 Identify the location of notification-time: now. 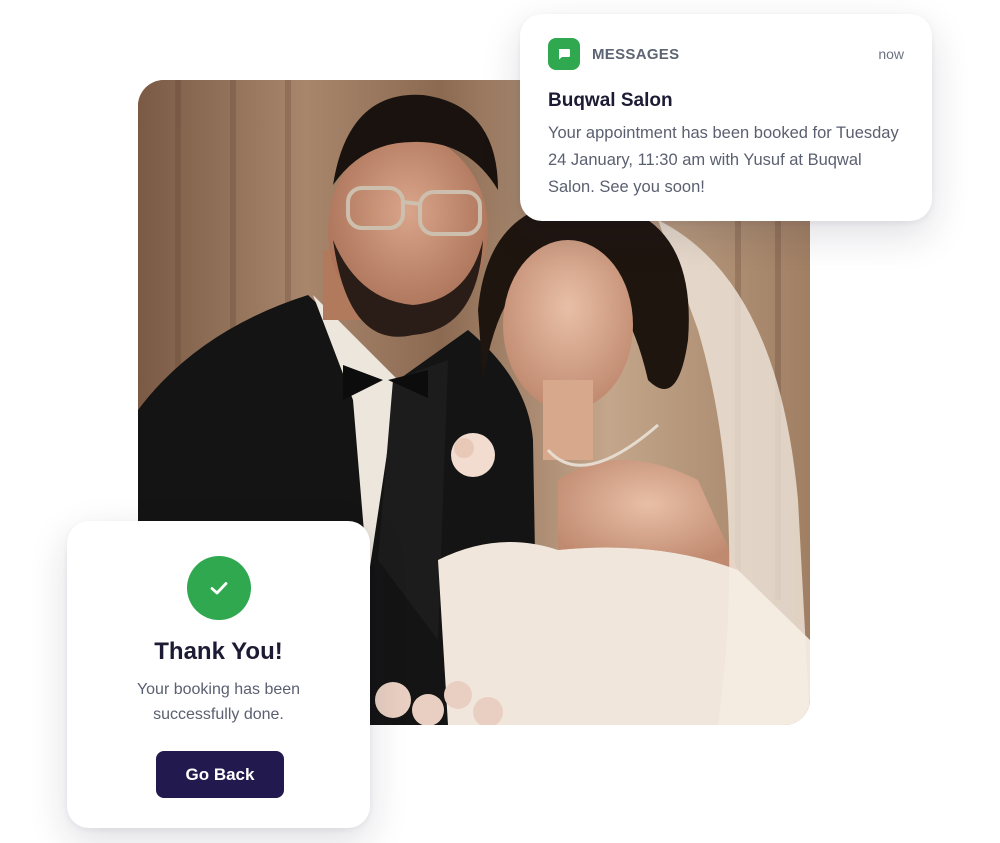
(891, 54).